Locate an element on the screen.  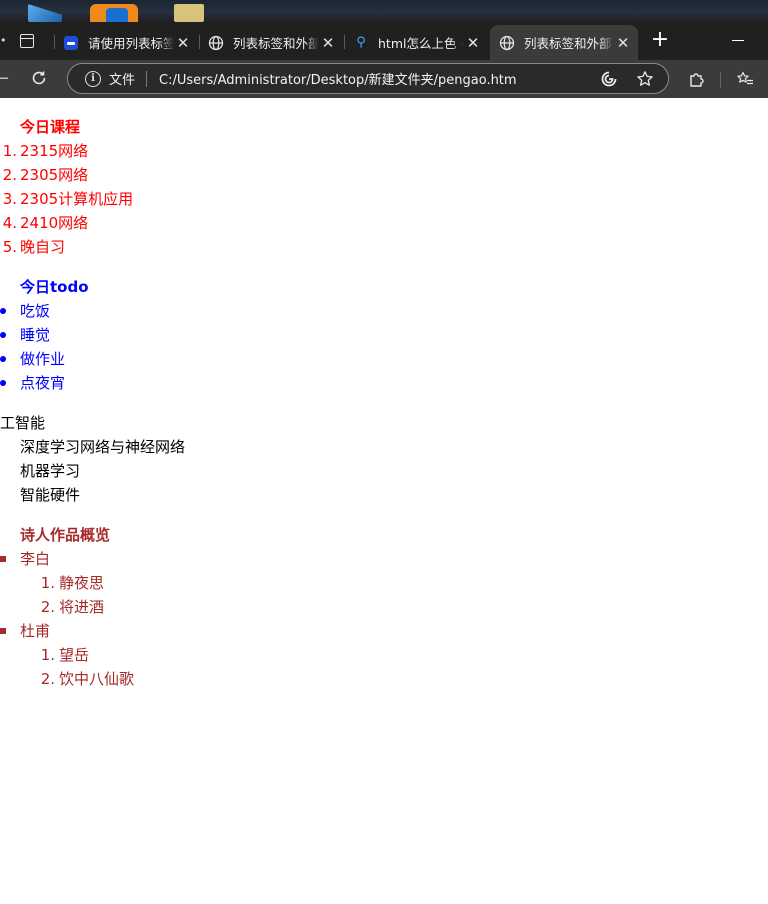
minimize-icon is located at coordinates (738, 40).